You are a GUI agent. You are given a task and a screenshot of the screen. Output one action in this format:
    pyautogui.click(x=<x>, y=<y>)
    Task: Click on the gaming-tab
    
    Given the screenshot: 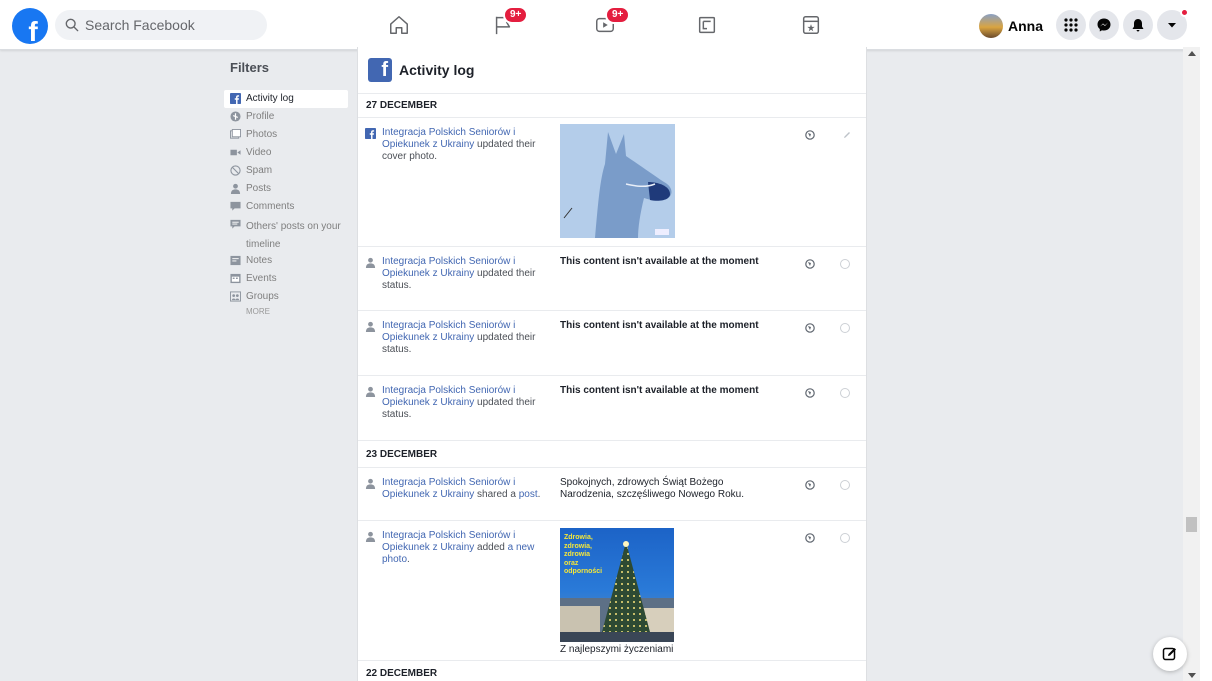 What is the action you would take?
    pyautogui.click(x=811, y=25)
    